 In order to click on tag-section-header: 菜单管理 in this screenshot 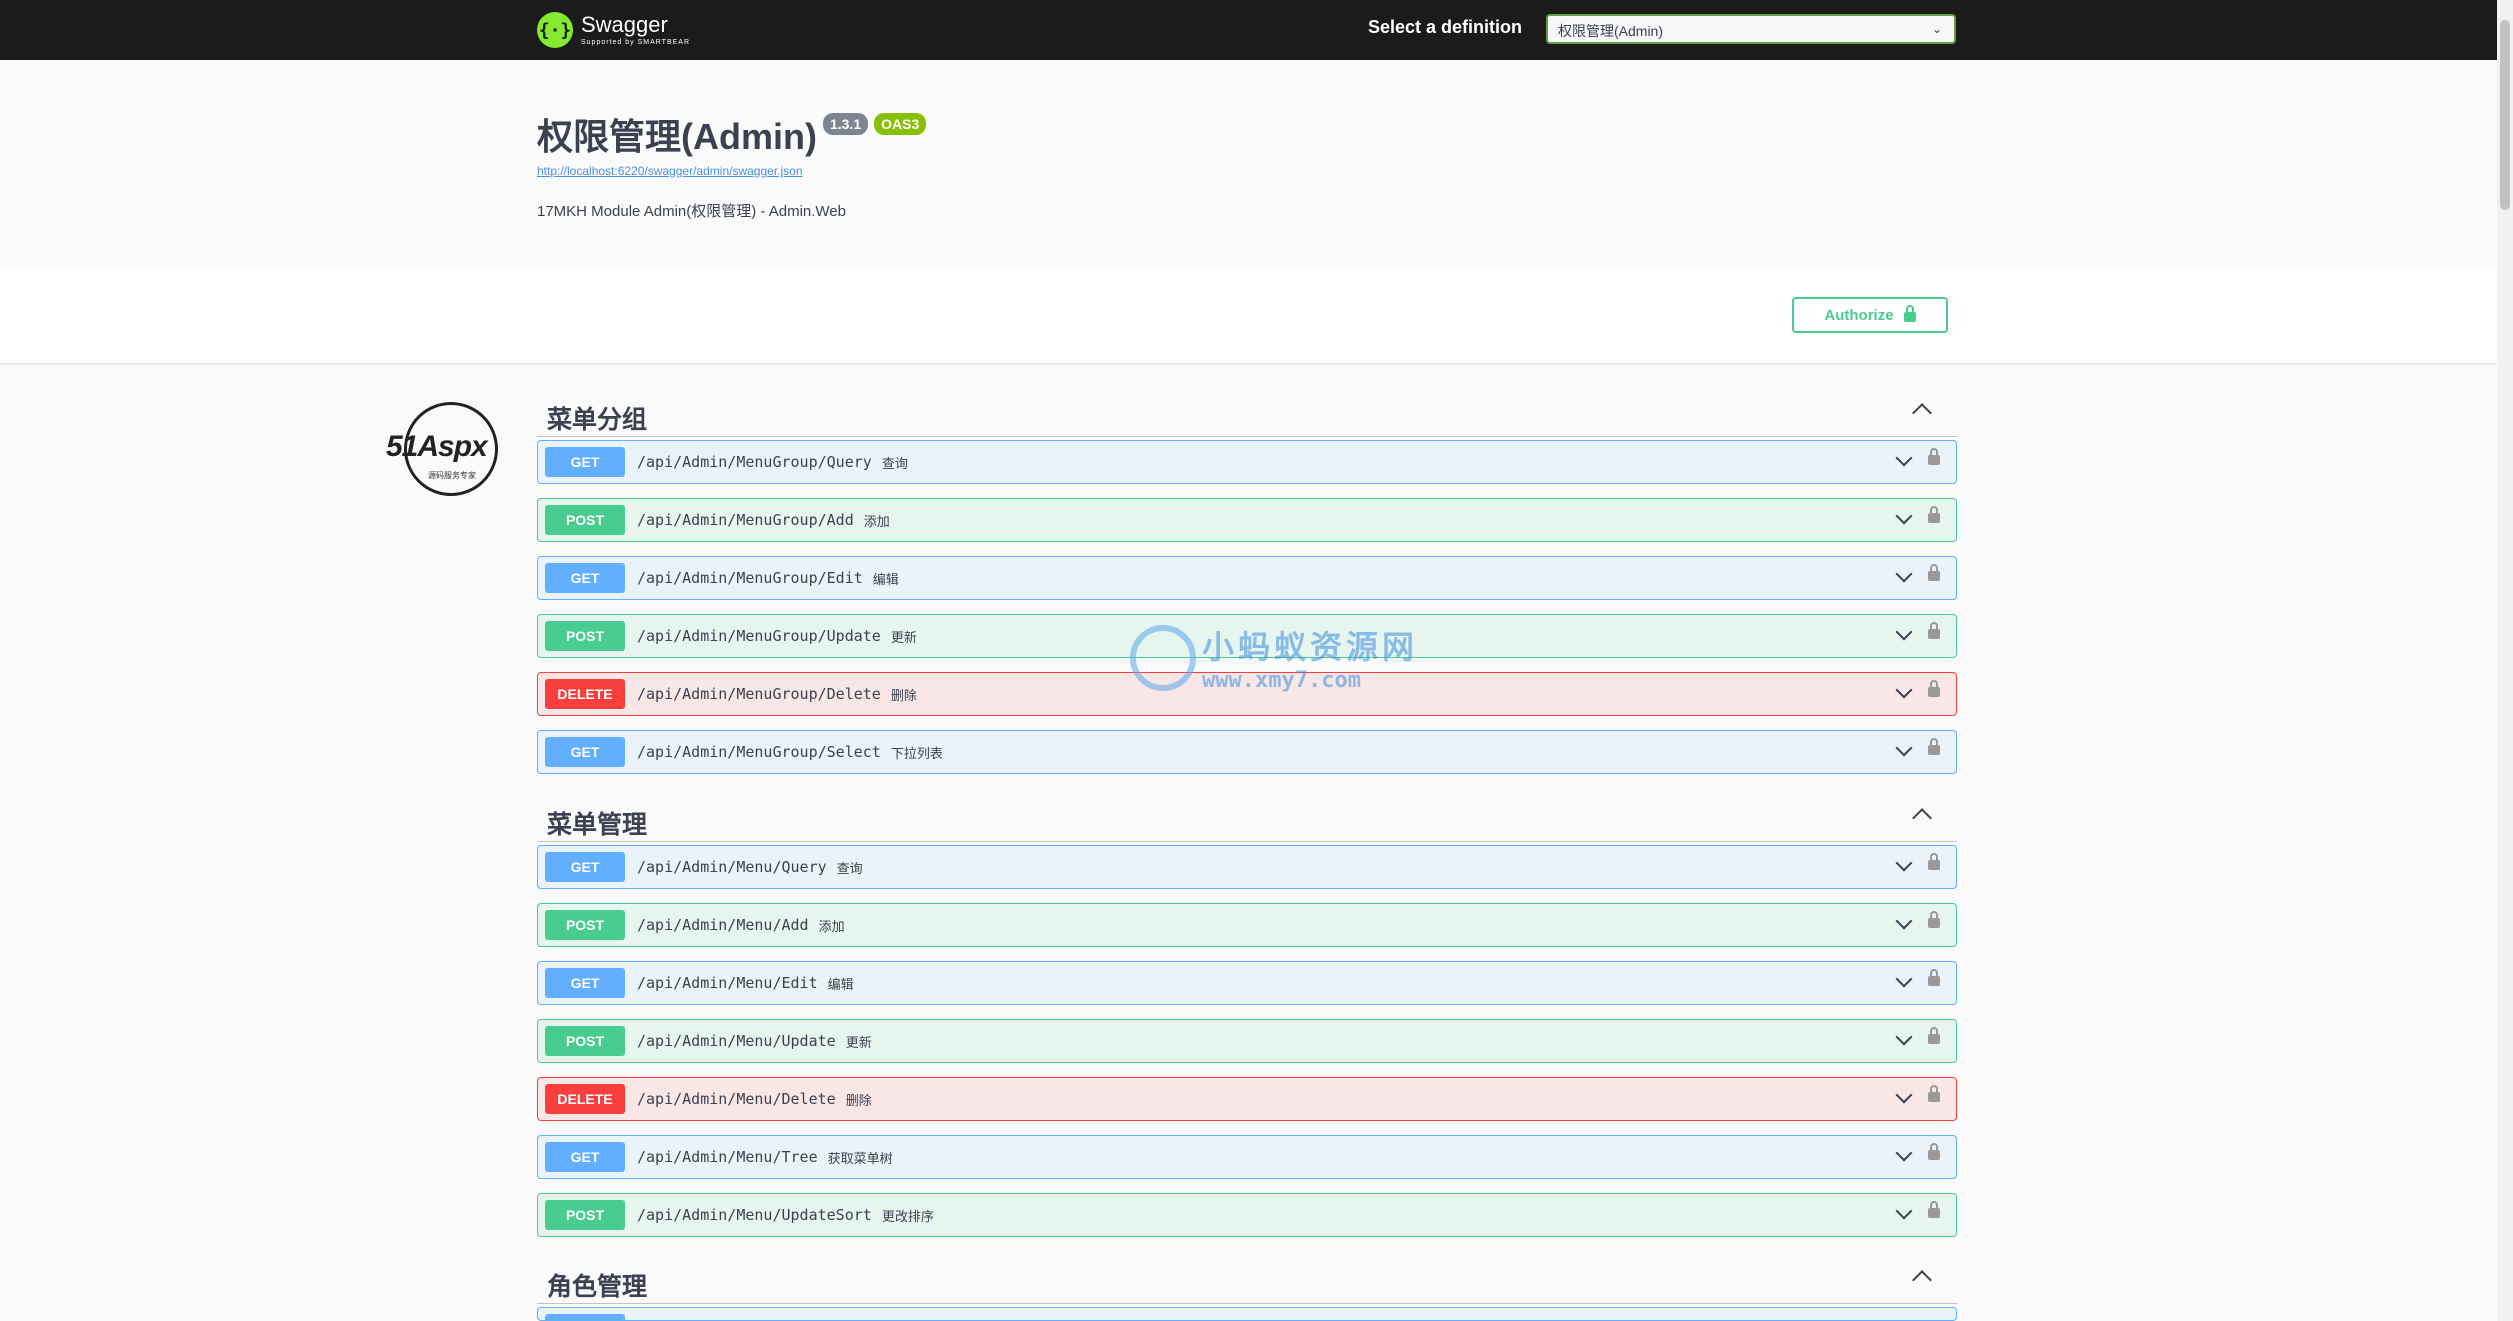, I will do `click(1247, 819)`.